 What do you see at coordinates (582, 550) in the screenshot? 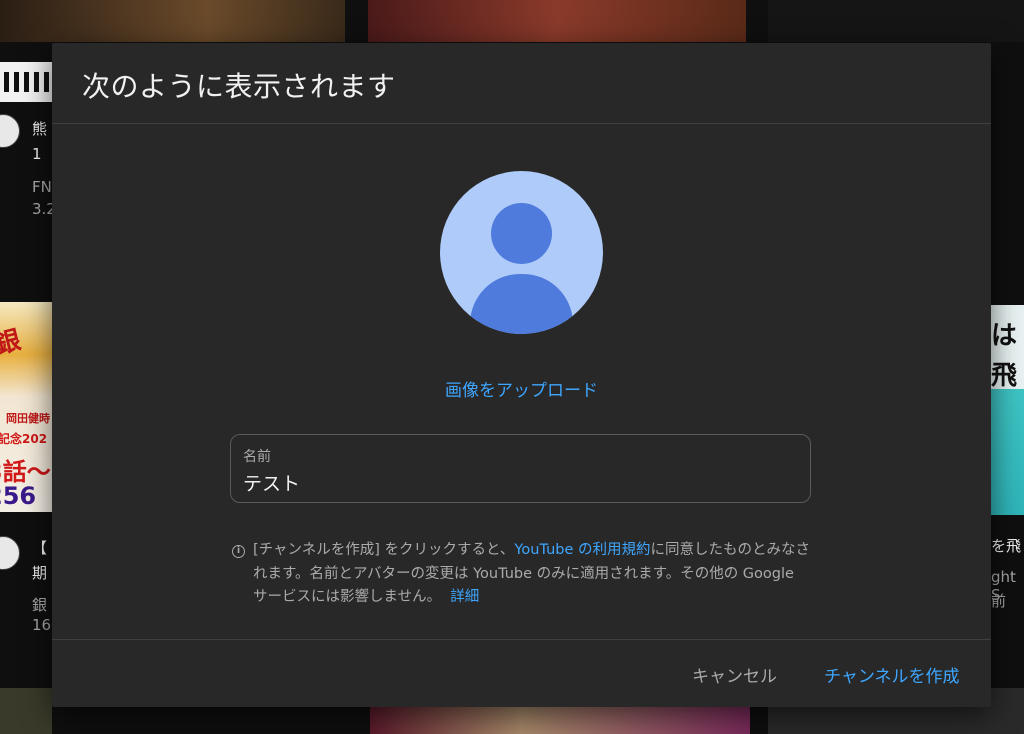
I see `terms-link: YouTube の利用規約` at bounding box center [582, 550].